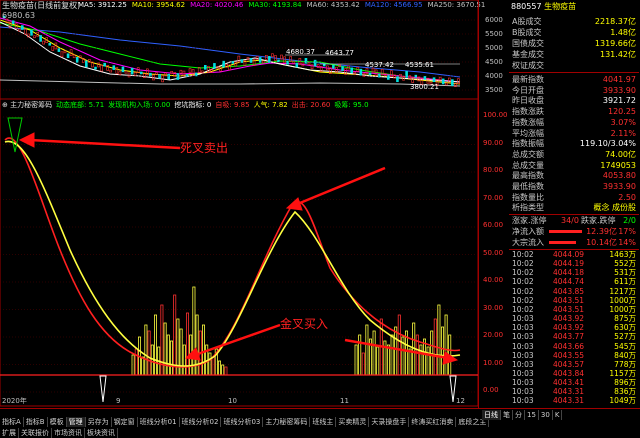  What do you see at coordinates (574, 291) in the screenshot?
I see `tick-row: 10:02 4043.85 1217万` at bounding box center [574, 291].